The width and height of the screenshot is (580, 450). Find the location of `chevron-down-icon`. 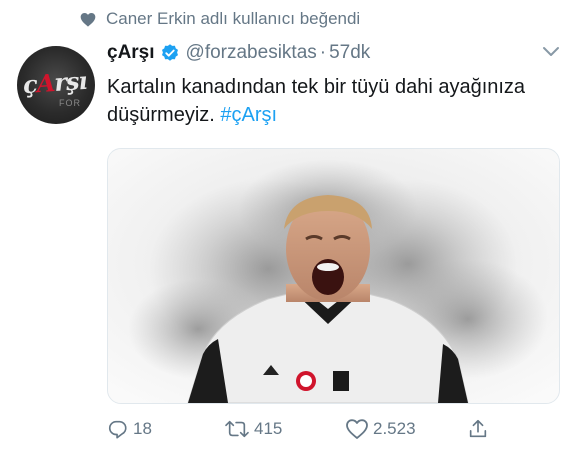

chevron-down-icon is located at coordinates (551, 52).